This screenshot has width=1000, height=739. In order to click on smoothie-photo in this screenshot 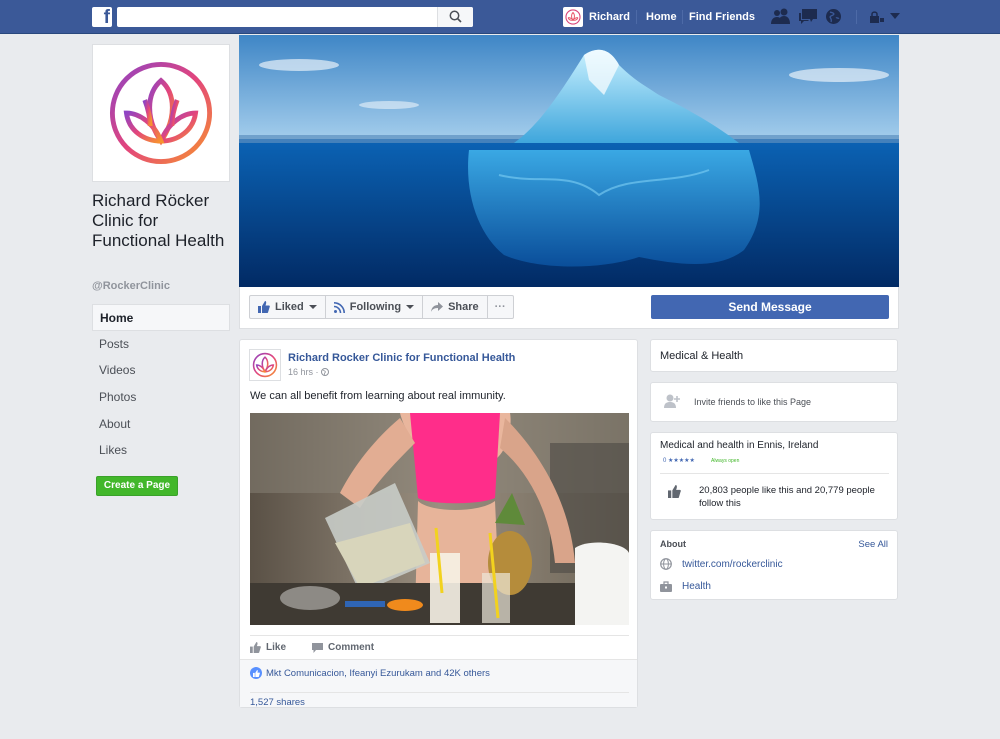, I will do `click(439, 519)`.